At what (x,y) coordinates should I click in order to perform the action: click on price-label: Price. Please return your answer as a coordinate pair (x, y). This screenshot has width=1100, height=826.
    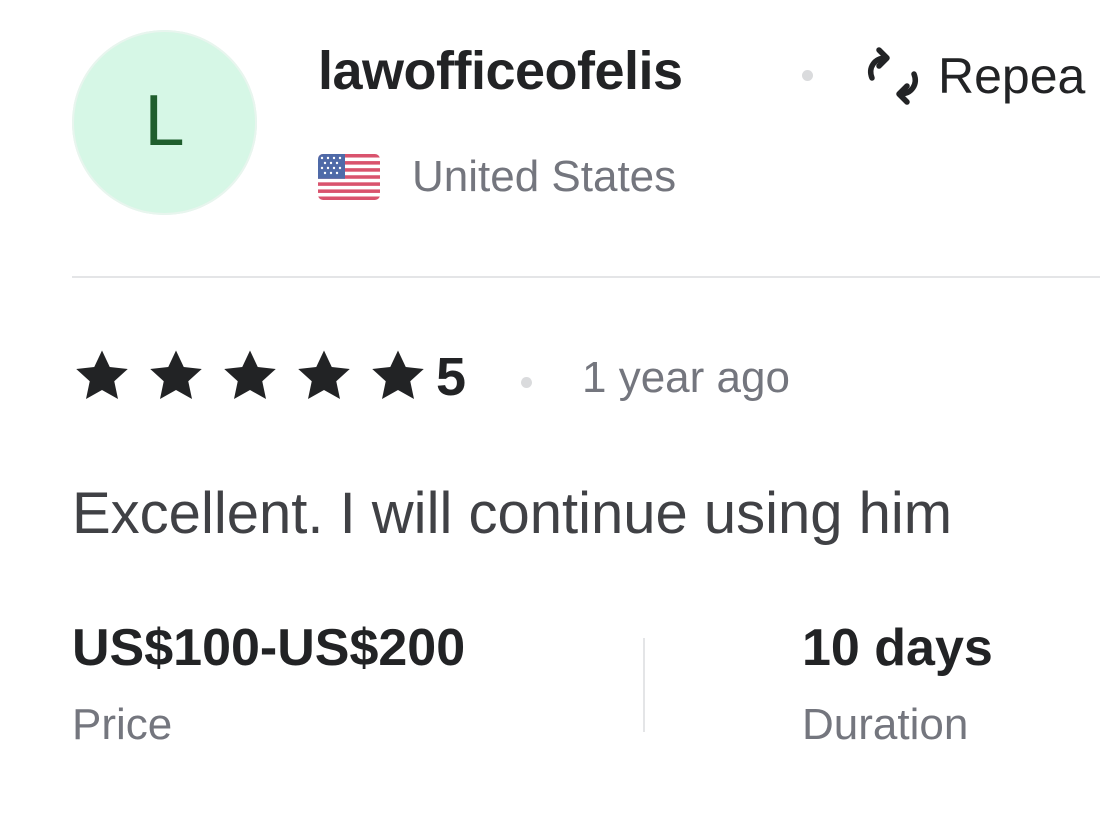
    Looking at the image, I should click on (122, 724).